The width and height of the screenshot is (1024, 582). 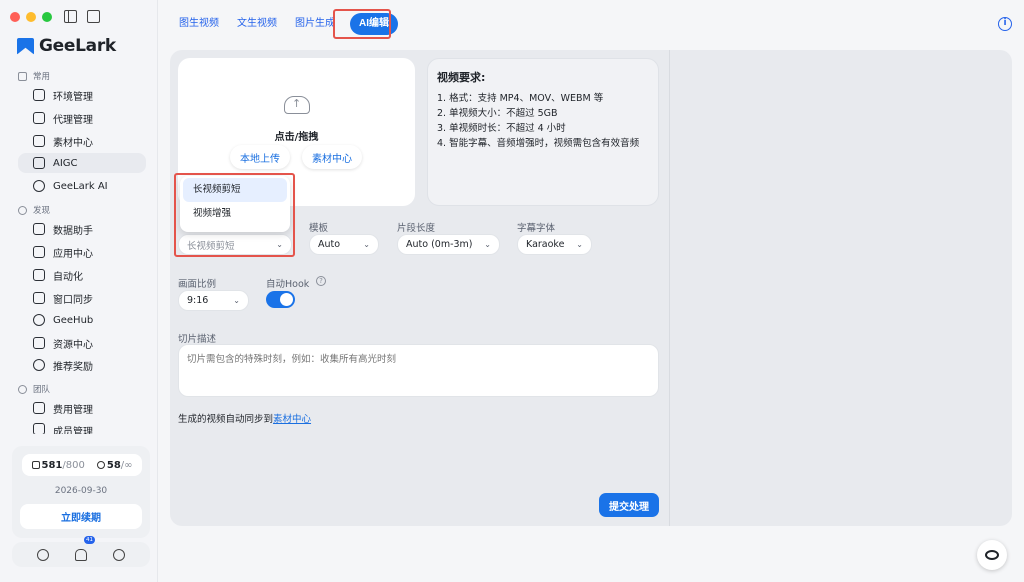 I want to click on maximize-window-button, so click(x=47, y=17).